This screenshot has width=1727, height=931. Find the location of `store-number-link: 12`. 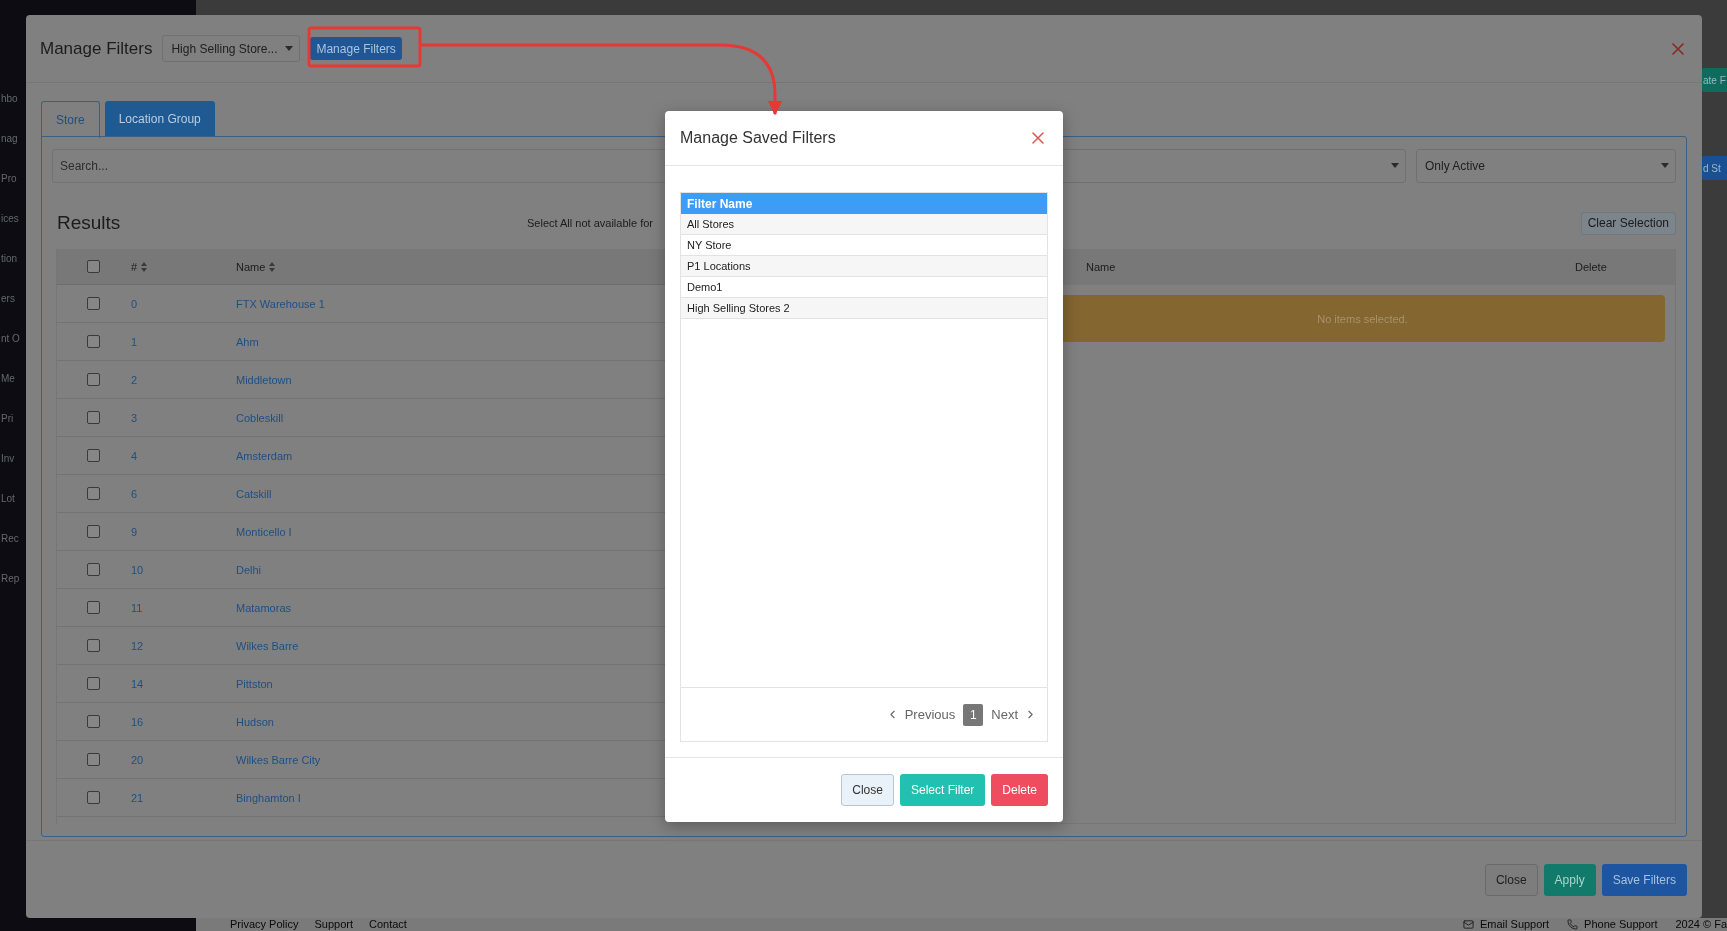

store-number-link: 12 is located at coordinates (137, 645).